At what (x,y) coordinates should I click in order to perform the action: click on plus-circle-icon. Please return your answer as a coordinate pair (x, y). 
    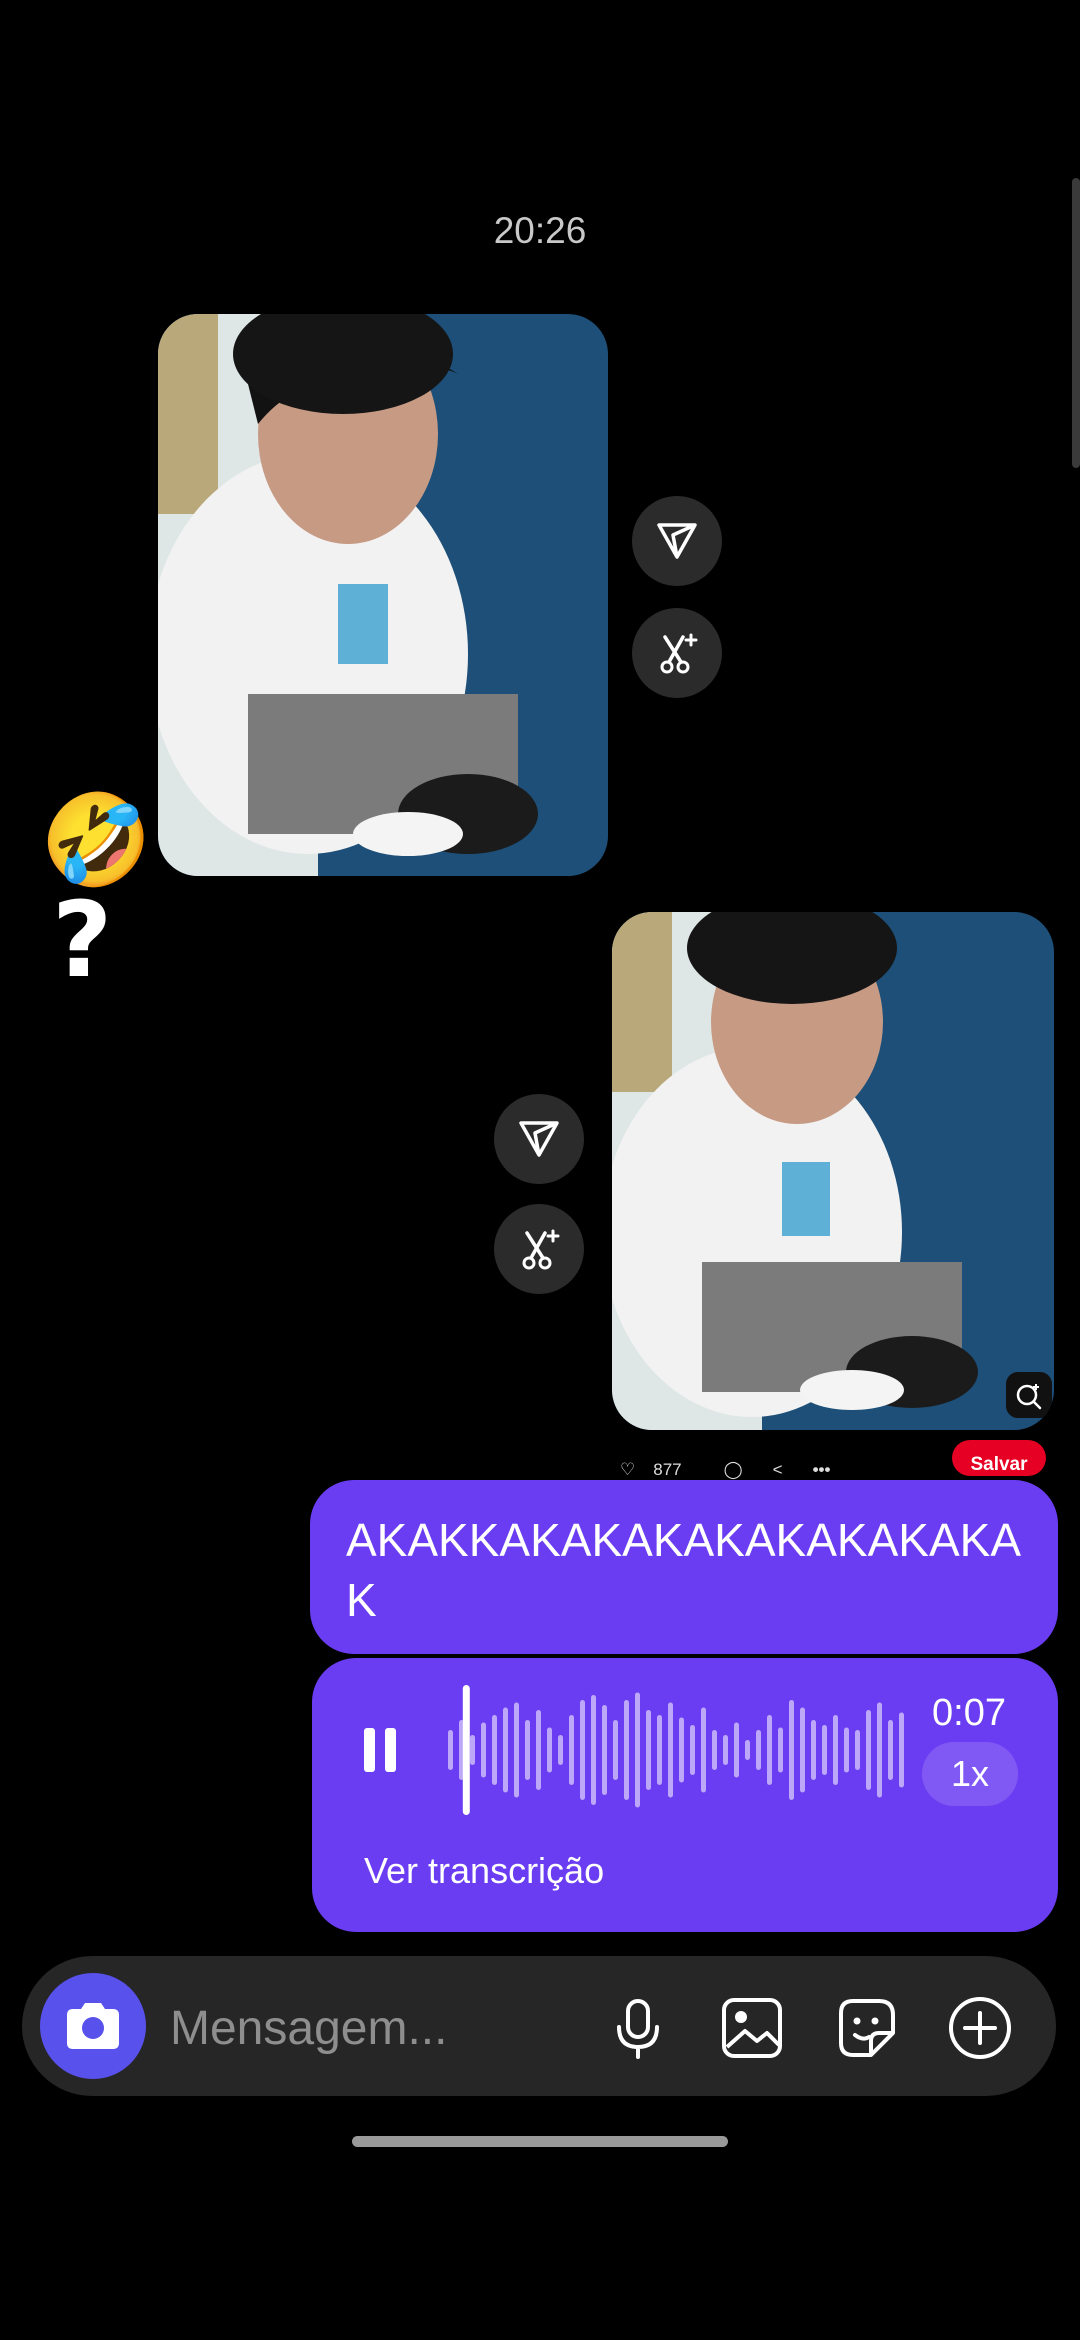
    Looking at the image, I should click on (980, 2028).